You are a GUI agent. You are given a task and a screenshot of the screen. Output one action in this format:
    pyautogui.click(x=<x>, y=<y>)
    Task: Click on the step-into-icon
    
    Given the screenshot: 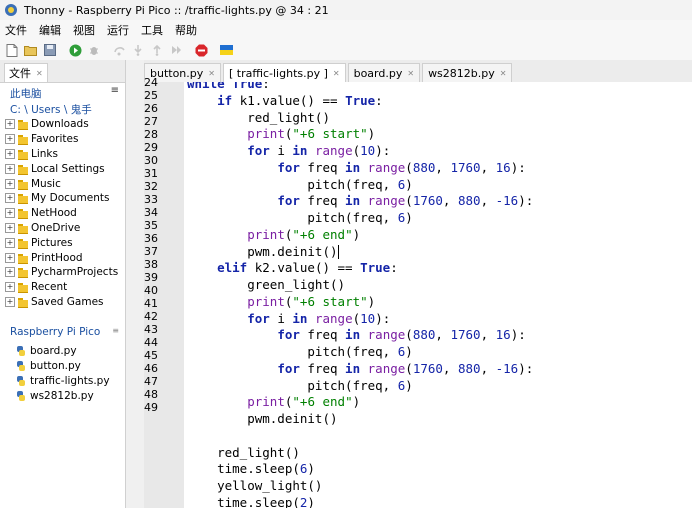 What is the action you would take?
    pyautogui.click(x=138, y=50)
    